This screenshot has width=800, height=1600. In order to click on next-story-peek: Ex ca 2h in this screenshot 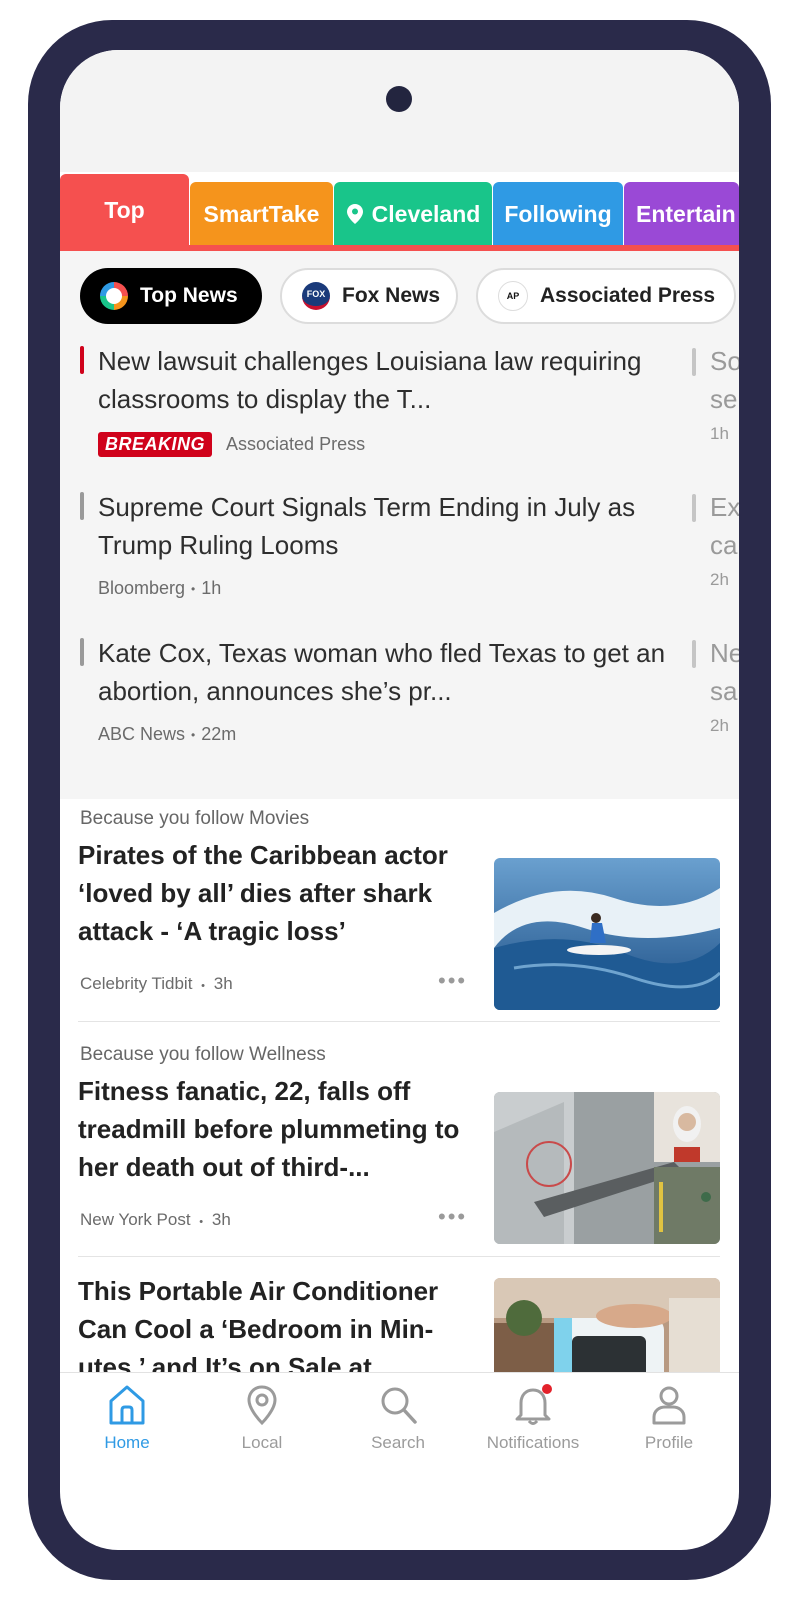, I will do `click(715, 539)`.